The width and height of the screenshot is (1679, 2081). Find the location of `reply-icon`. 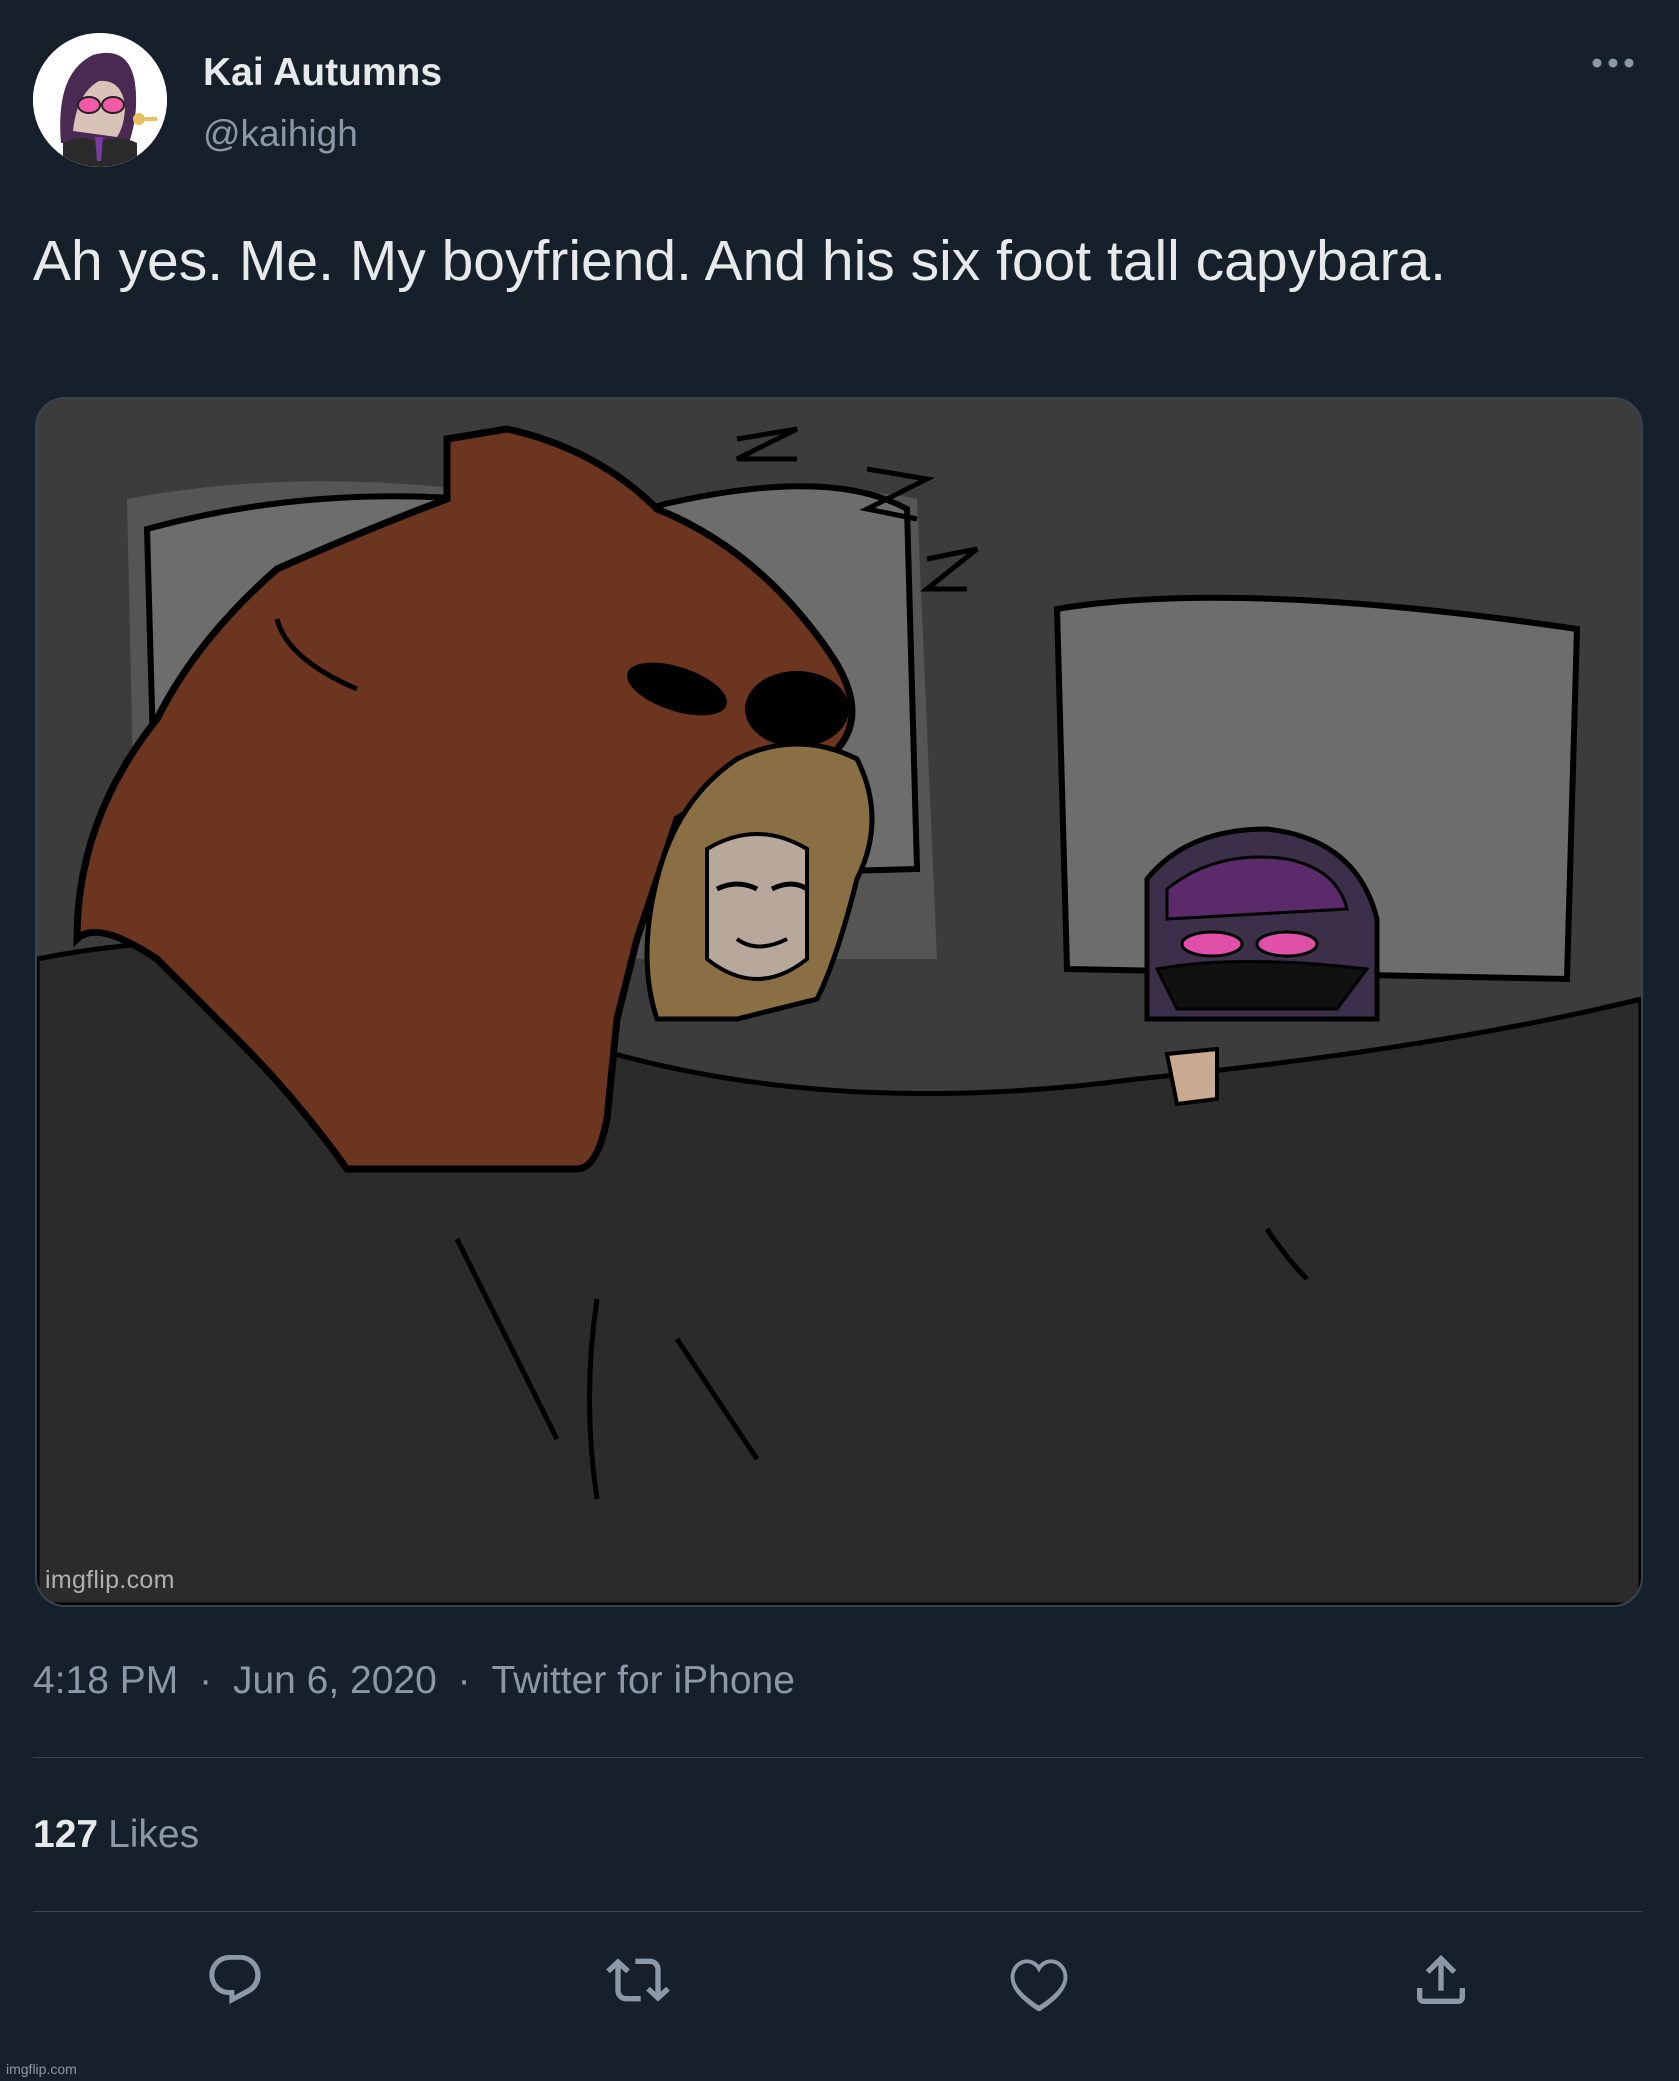

reply-icon is located at coordinates (235, 1979).